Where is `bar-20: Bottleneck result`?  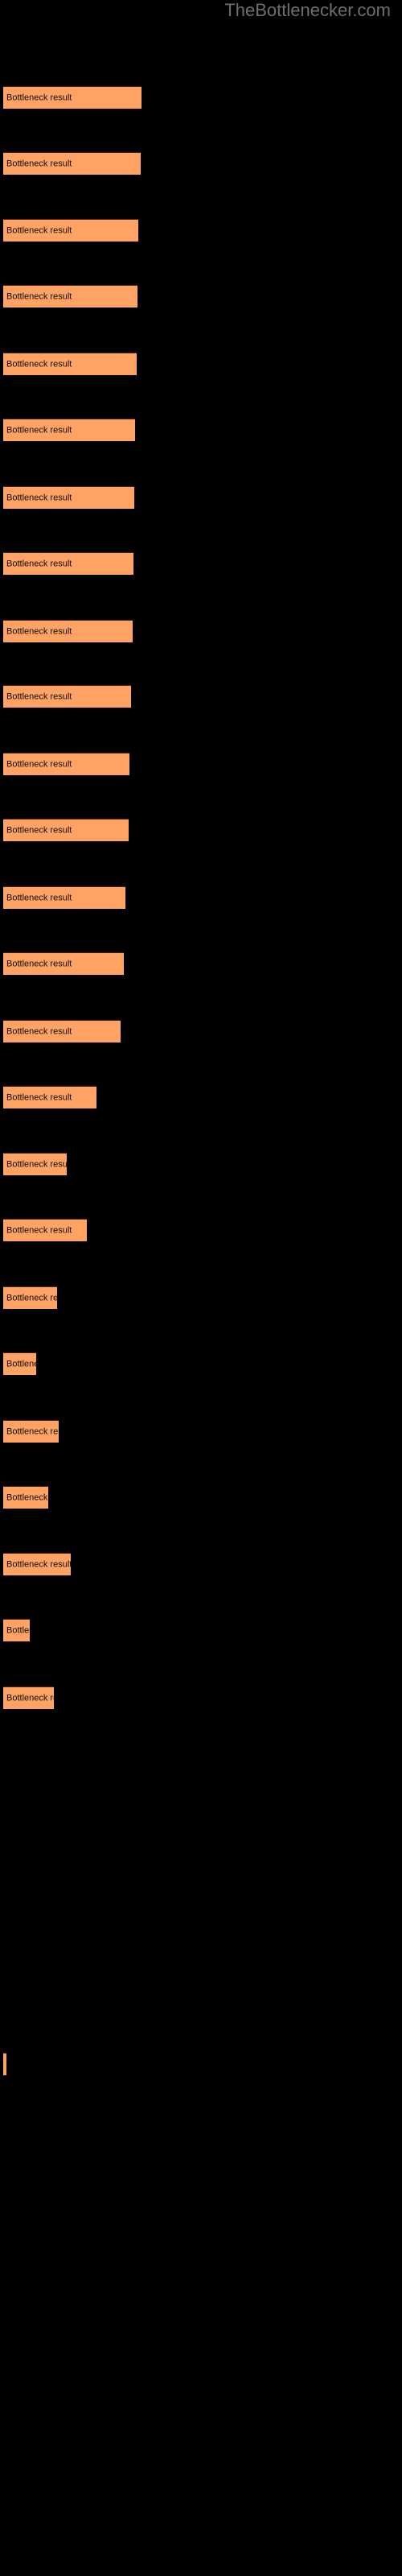
bar-20: Bottleneck result is located at coordinates (19, 1363).